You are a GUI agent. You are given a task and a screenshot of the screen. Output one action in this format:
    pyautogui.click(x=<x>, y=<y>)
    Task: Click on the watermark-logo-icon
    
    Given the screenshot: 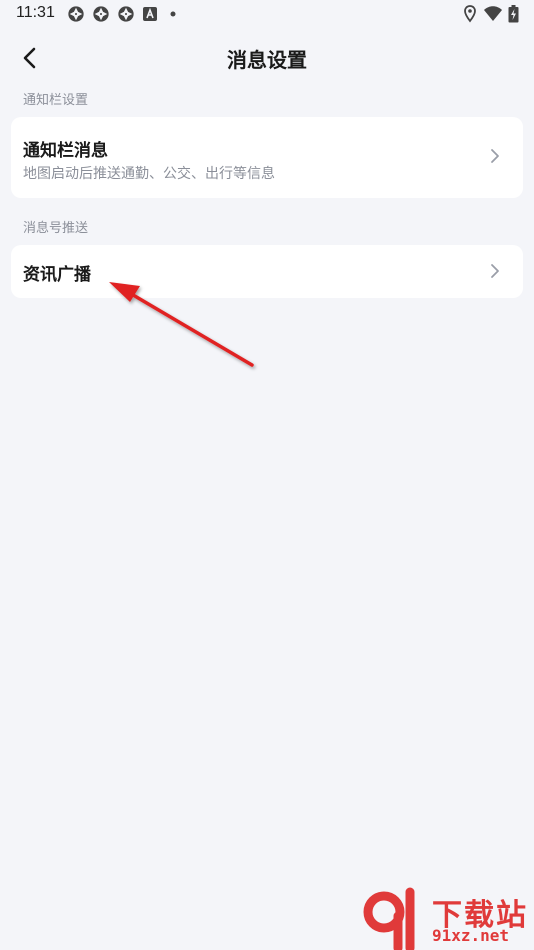 What is the action you would take?
    pyautogui.click(x=389, y=918)
    